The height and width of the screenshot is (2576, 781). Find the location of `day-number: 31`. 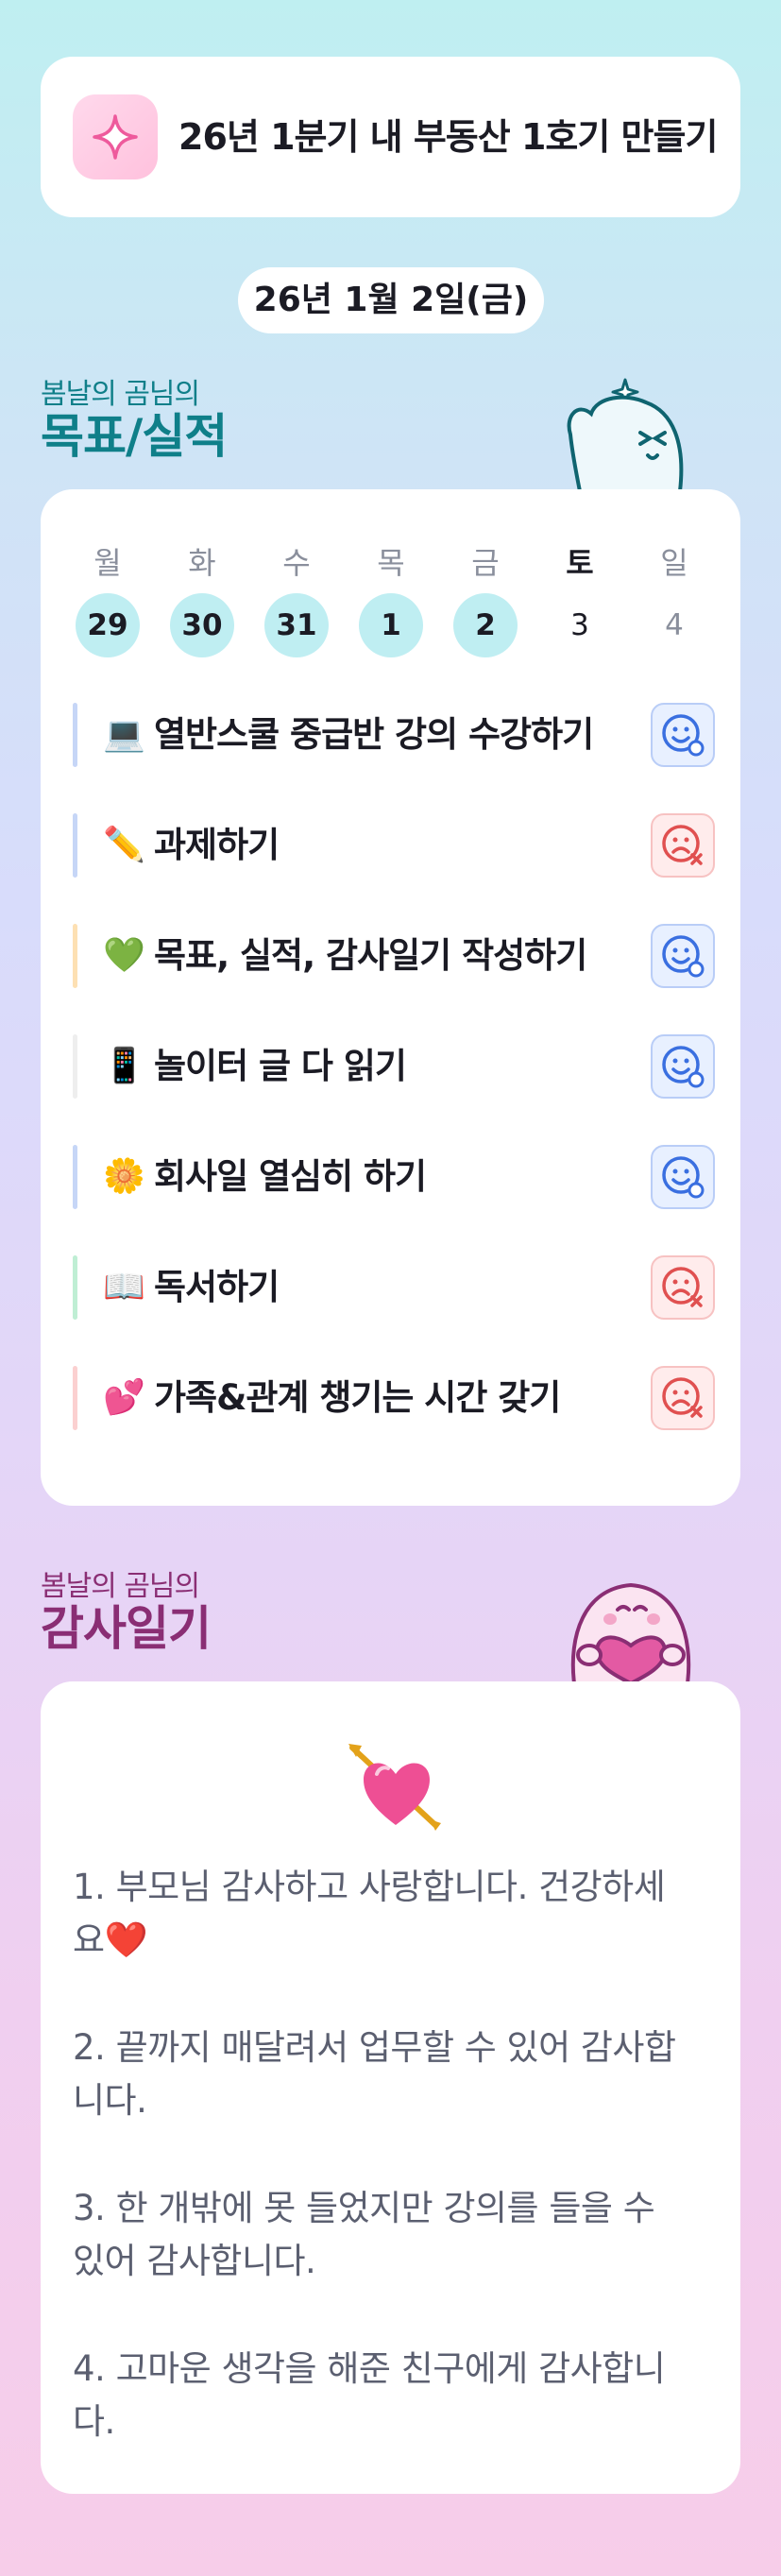

day-number: 31 is located at coordinates (296, 625).